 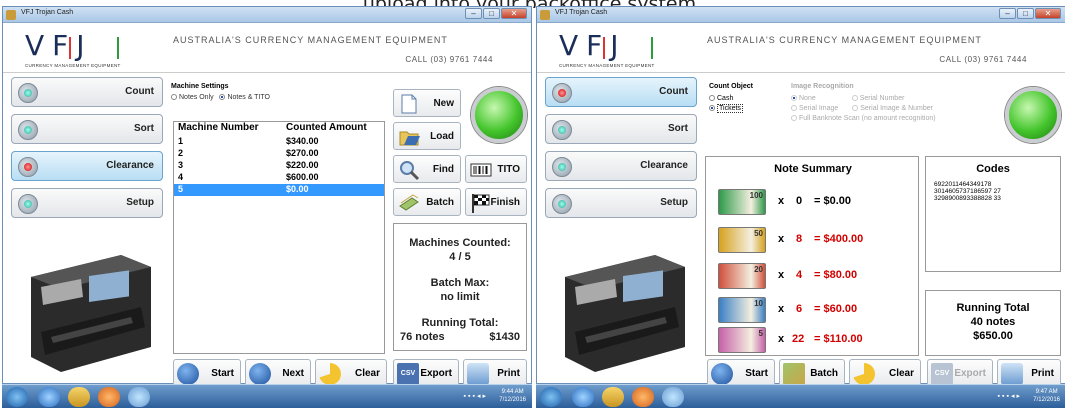 I want to click on document-icon, so click(x=409, y=104).